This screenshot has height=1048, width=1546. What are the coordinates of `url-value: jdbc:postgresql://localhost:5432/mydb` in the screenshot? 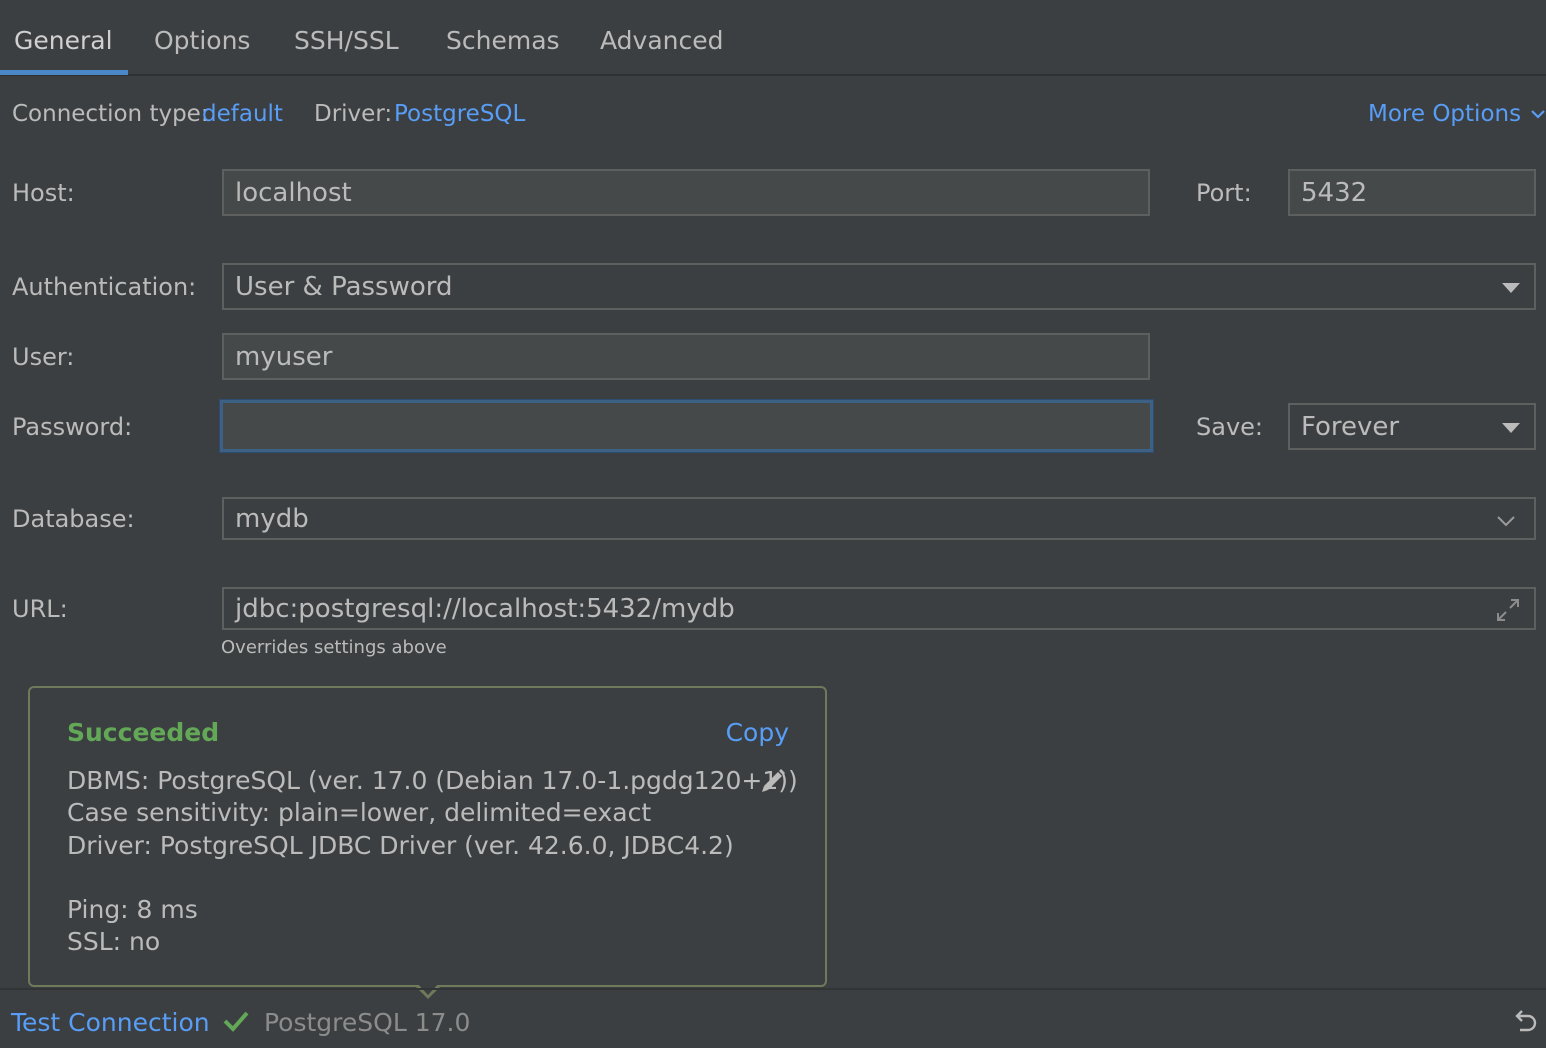 It's located at (485, 608).